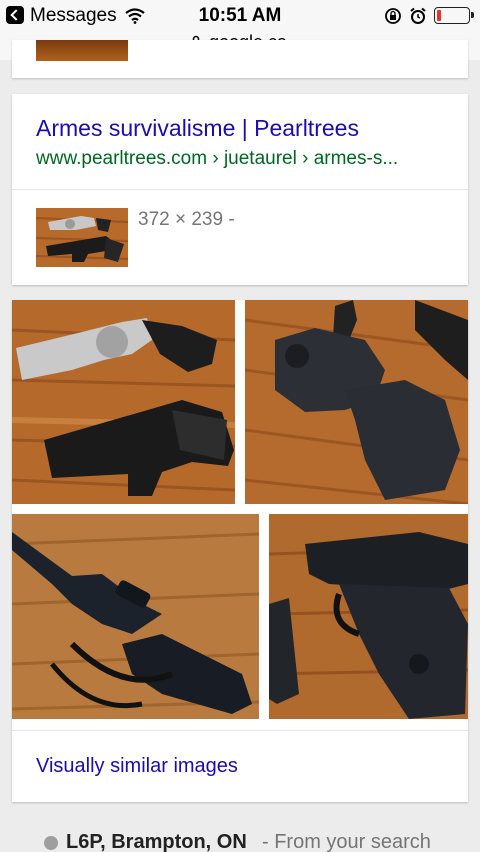 The width and height of the screenshot is (480, 852). Describe the element at coordinates (368, 616) in the screenshot. I see `similar-image-compact-pistol` at that location.